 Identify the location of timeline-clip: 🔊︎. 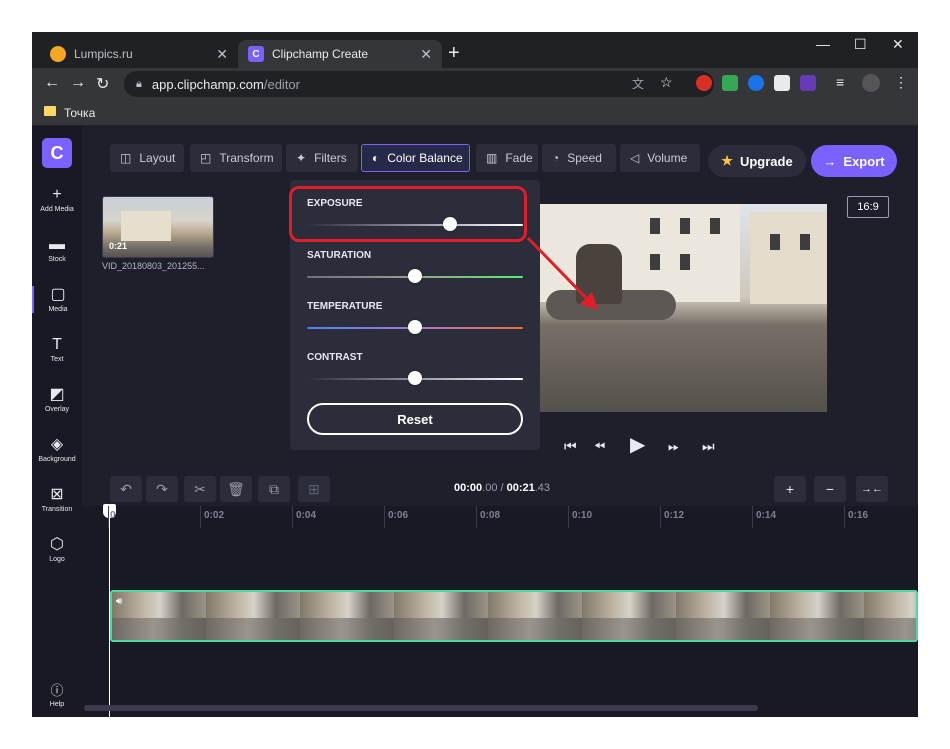
(514, 616).